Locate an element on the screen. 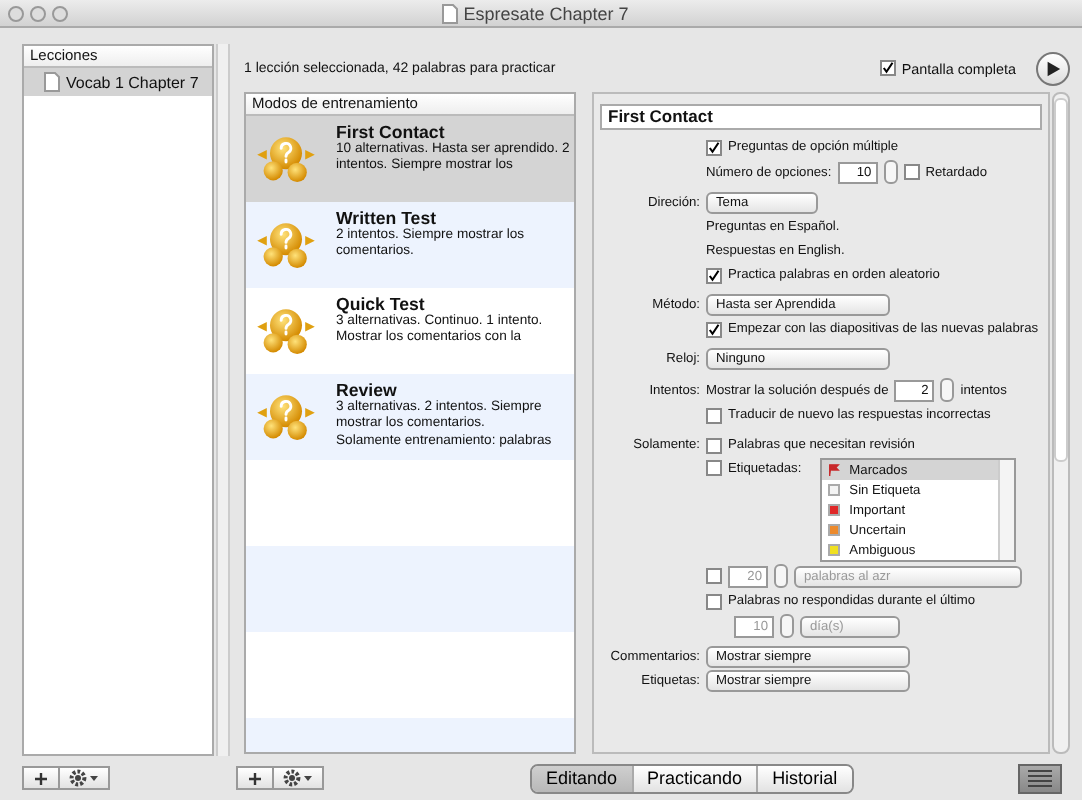 The width and height of the screenshot is (1082, 800). split-handle is located at coordinates (223, 400).